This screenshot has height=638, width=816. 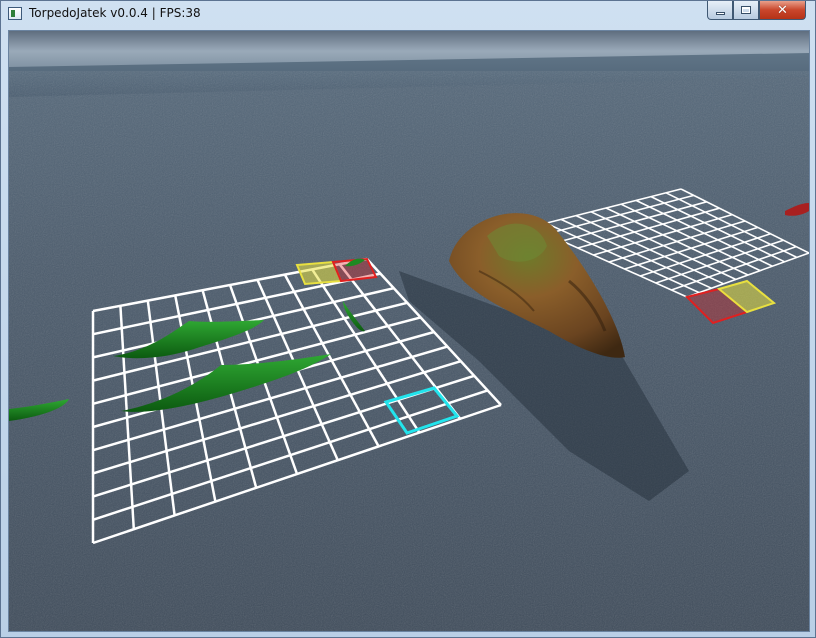 What do you see at coordinates (408, 14) in the screenshot?
I see `title-bar: TorpedoJatek v0.0.4 | FPS:38 ✕` at bounding box center [408, 14].